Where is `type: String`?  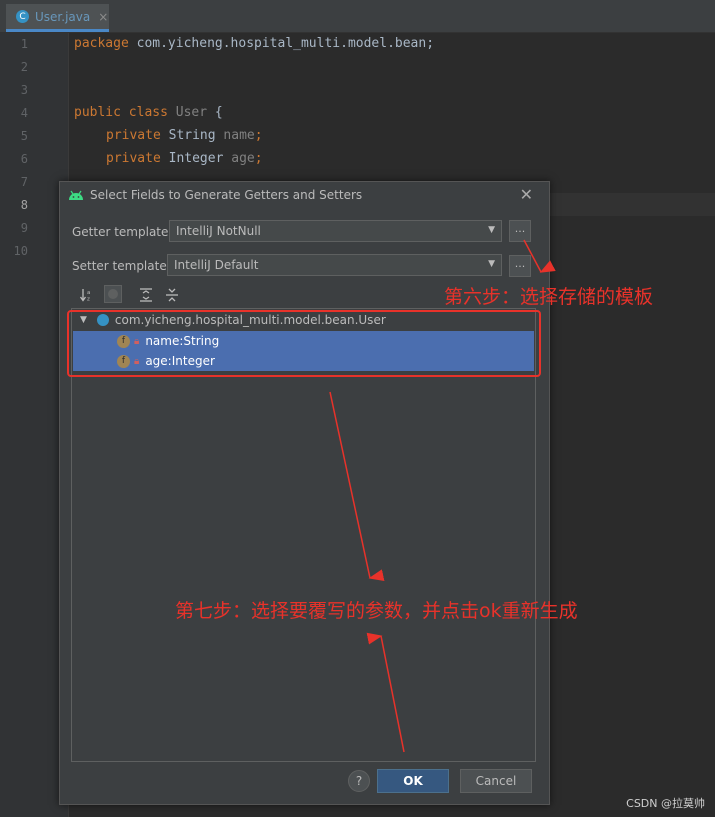 type: String is located at coordinates (188, 135).